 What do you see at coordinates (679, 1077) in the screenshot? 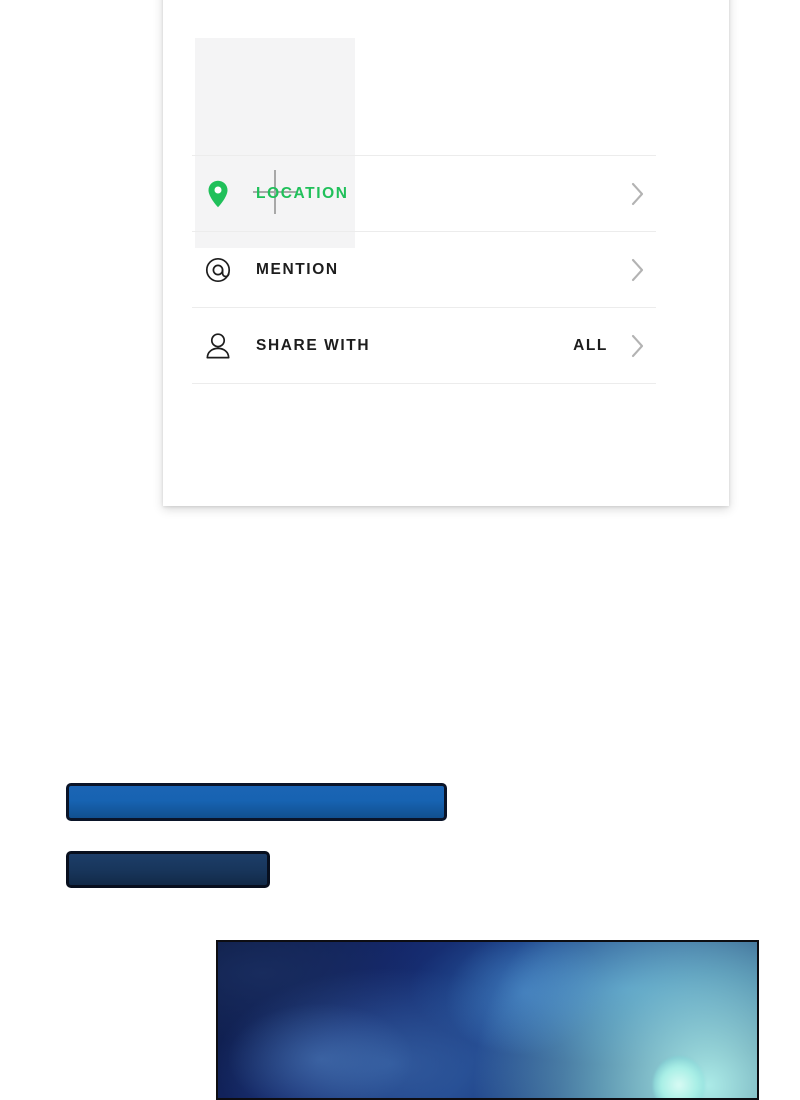
I see `preview-light-orb` at bounding box center [679, 1077].